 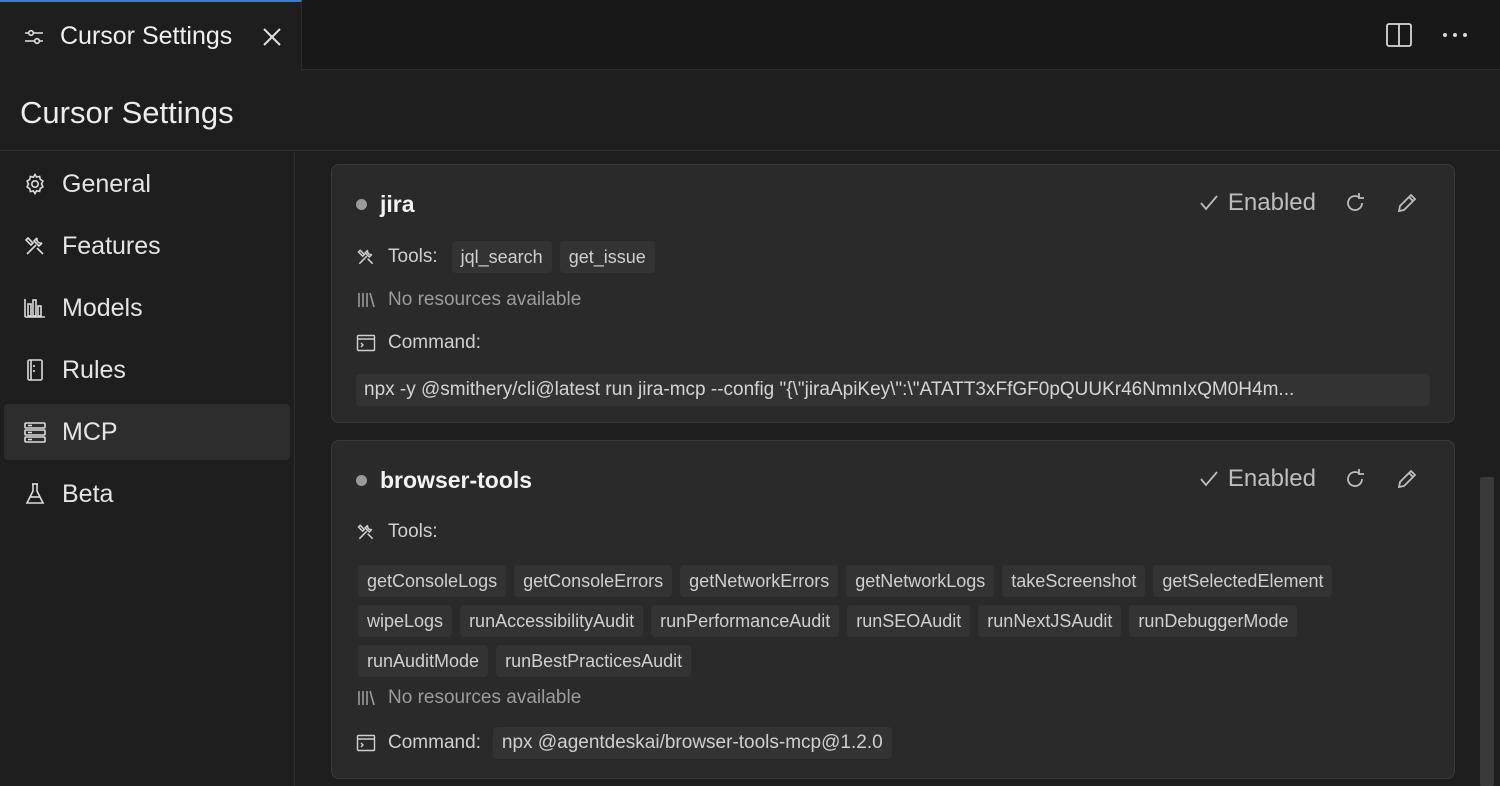 I want to click on tool-chip: runAccessibilityAudit, so click(x=552, y=621).